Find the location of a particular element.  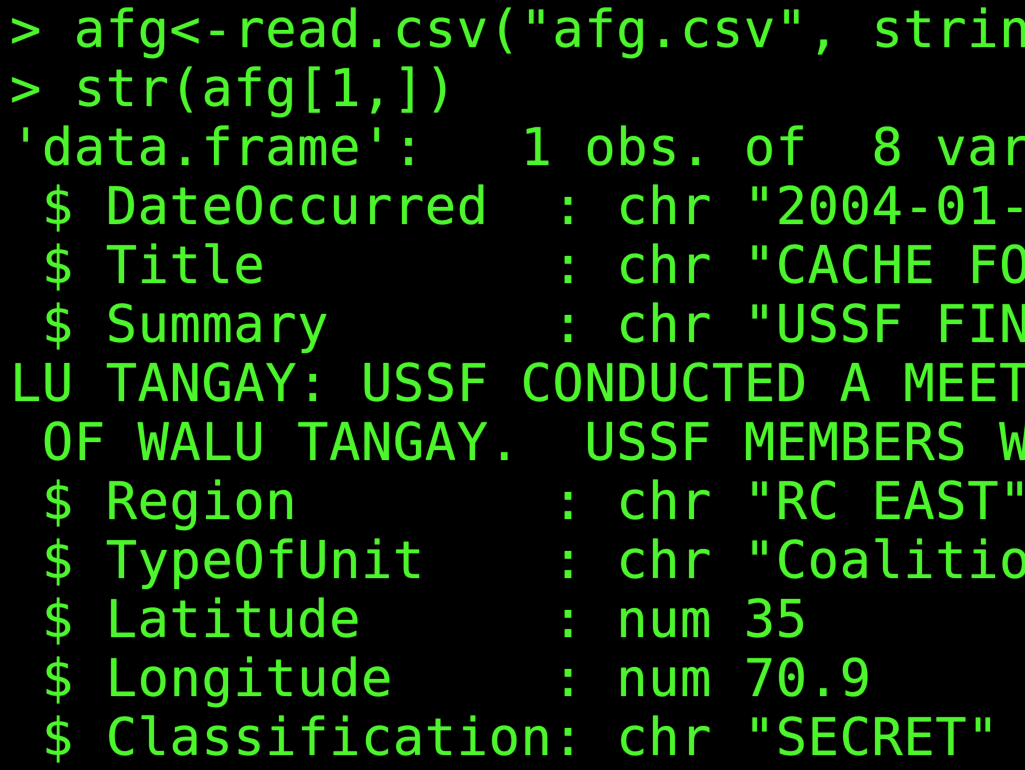

terminal-line-field-region: $ Region : chr "RC EAST" is located at coordinates (517, 502).